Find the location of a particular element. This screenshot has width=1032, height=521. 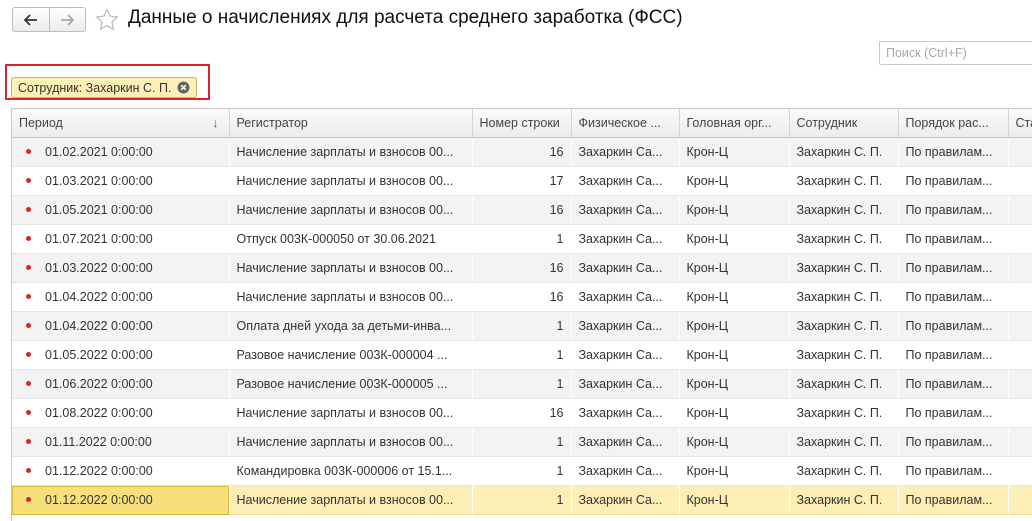

cell-period: 01.03.2021 0:00:00 is located at coordinates (121, 181).